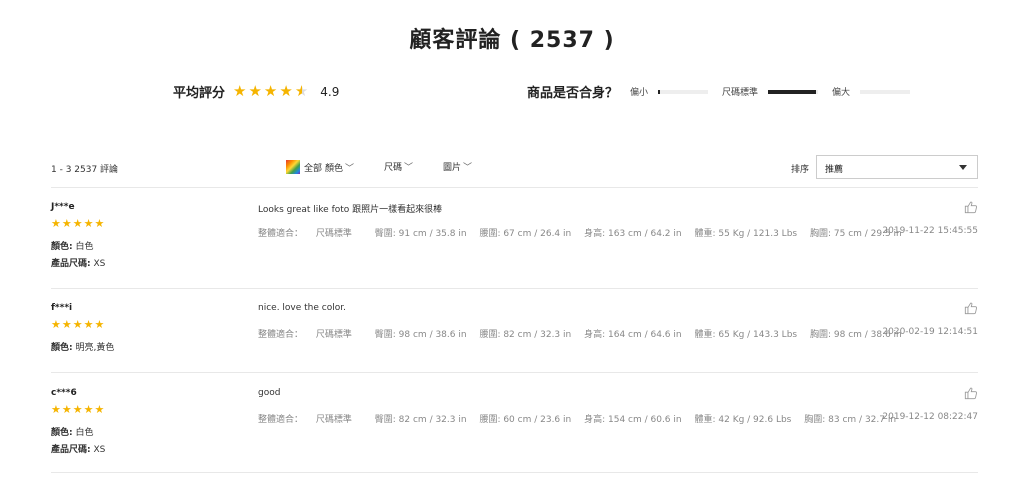 The height and width of the screenshot is (483, 1024). What do you see at coordinates (746, 335) in the screenshot?
I see `weight: 體重: 65 Kg / 143.3 Lbs` at bounding box center [746, 335].